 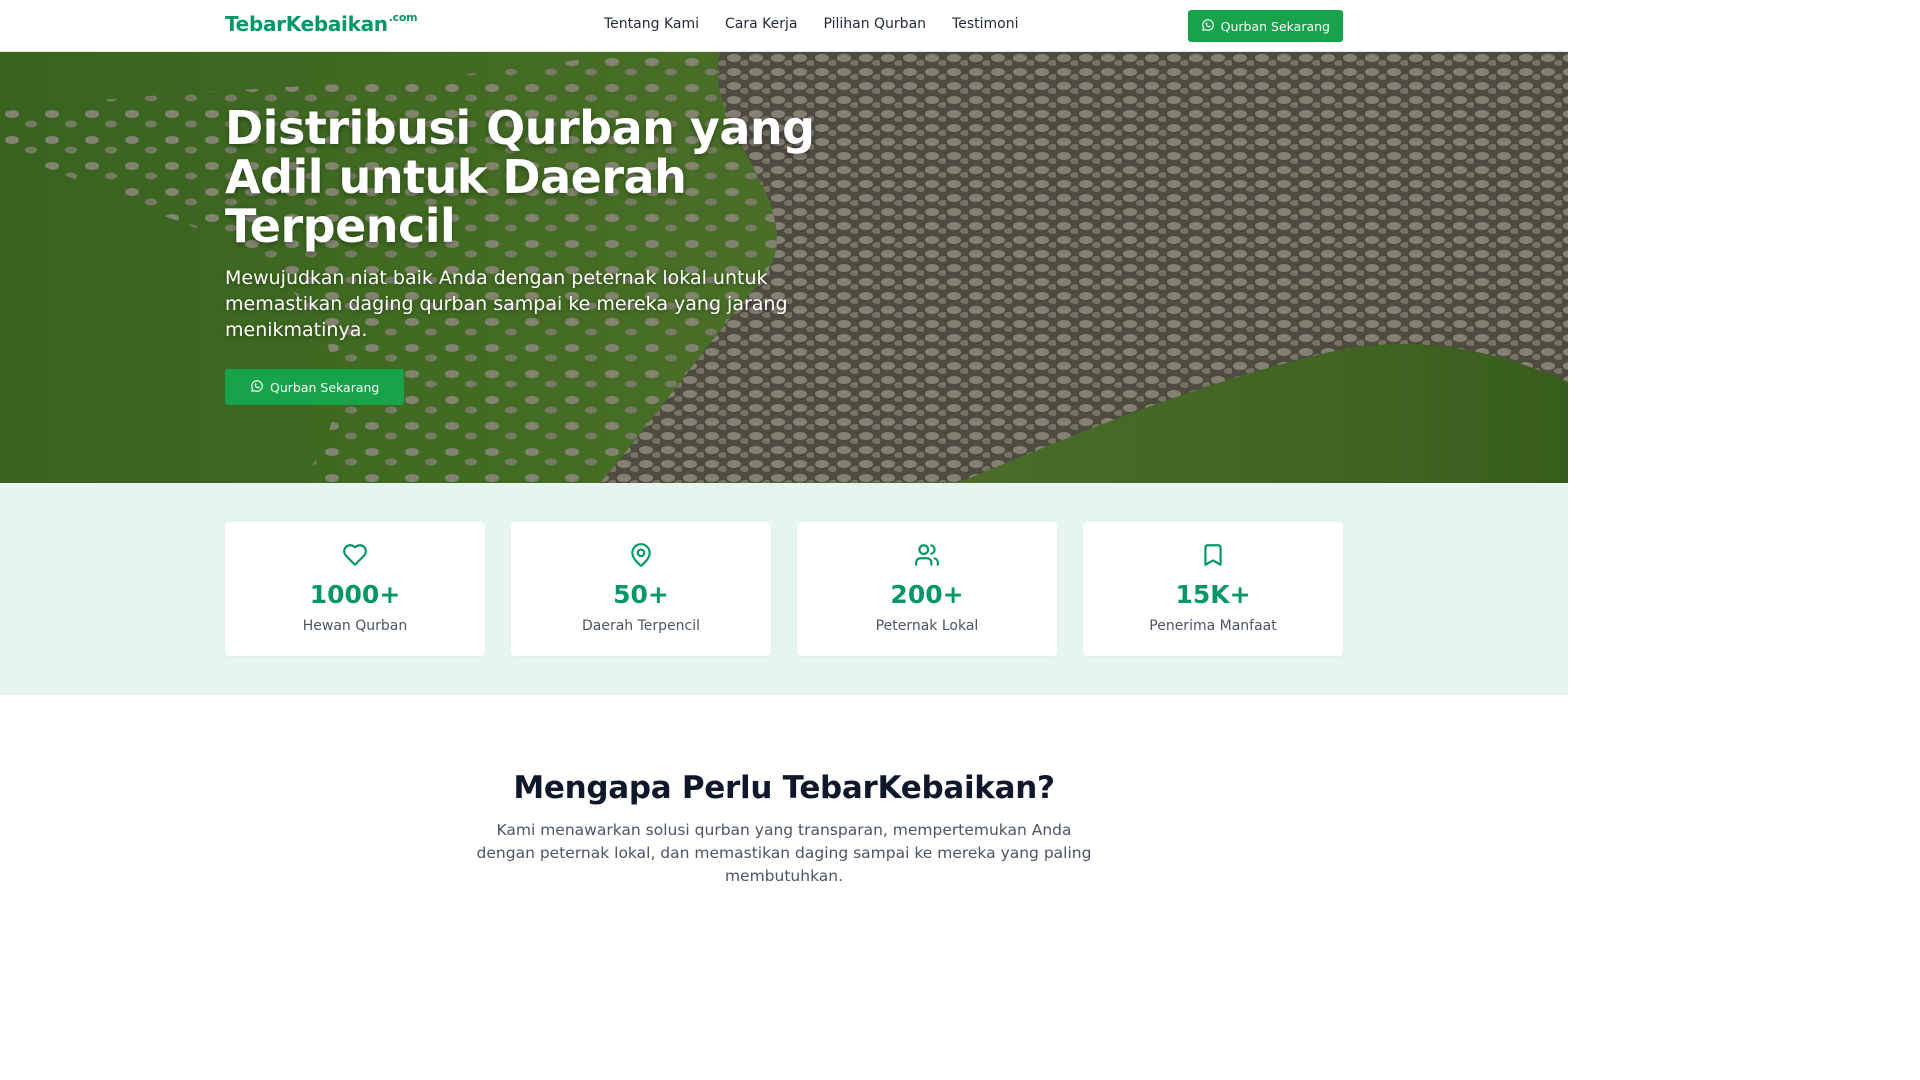 I want to click on nav-link-pilihan-qurban: Pilihan Qurban, so click(x=874, y=24).